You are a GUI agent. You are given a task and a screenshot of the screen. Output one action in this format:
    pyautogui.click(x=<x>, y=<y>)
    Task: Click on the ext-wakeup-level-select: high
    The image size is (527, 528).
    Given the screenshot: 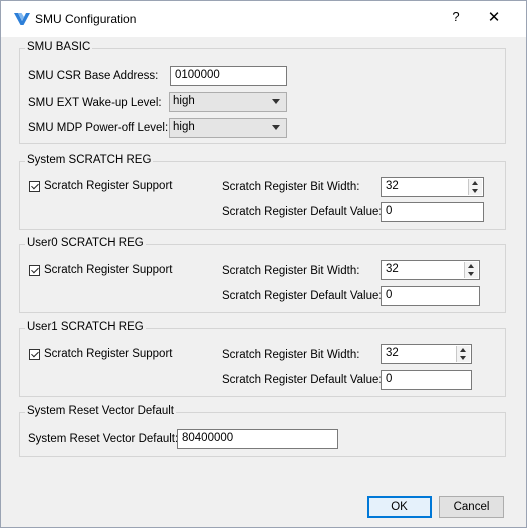 What is the action you would take?
    pyautogui.click(x=228, y=102)
    